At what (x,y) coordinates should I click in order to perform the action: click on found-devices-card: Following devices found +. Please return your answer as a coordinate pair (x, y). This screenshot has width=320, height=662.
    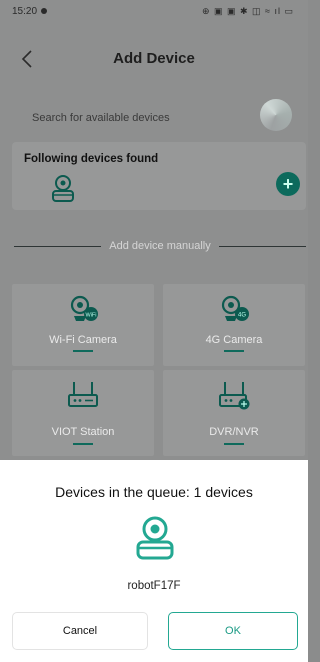
    Looking at the image, I should click on (159, 176).